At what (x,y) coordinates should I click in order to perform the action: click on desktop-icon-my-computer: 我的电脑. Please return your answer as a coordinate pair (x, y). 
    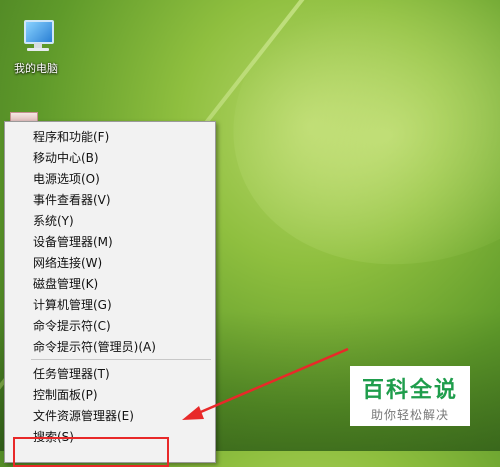
    Looking at the image, I should click on (36, 47).